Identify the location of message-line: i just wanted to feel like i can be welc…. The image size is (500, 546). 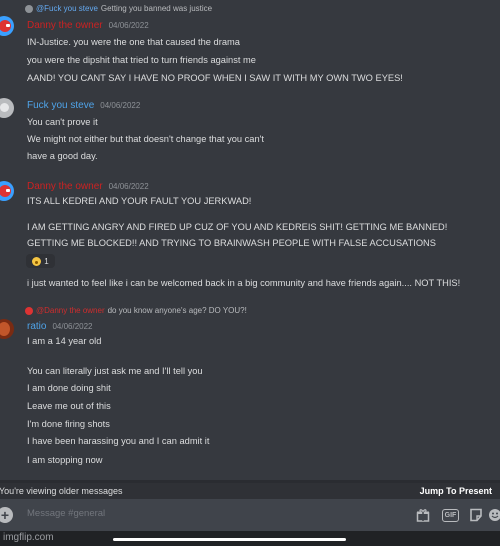
(244, 283).